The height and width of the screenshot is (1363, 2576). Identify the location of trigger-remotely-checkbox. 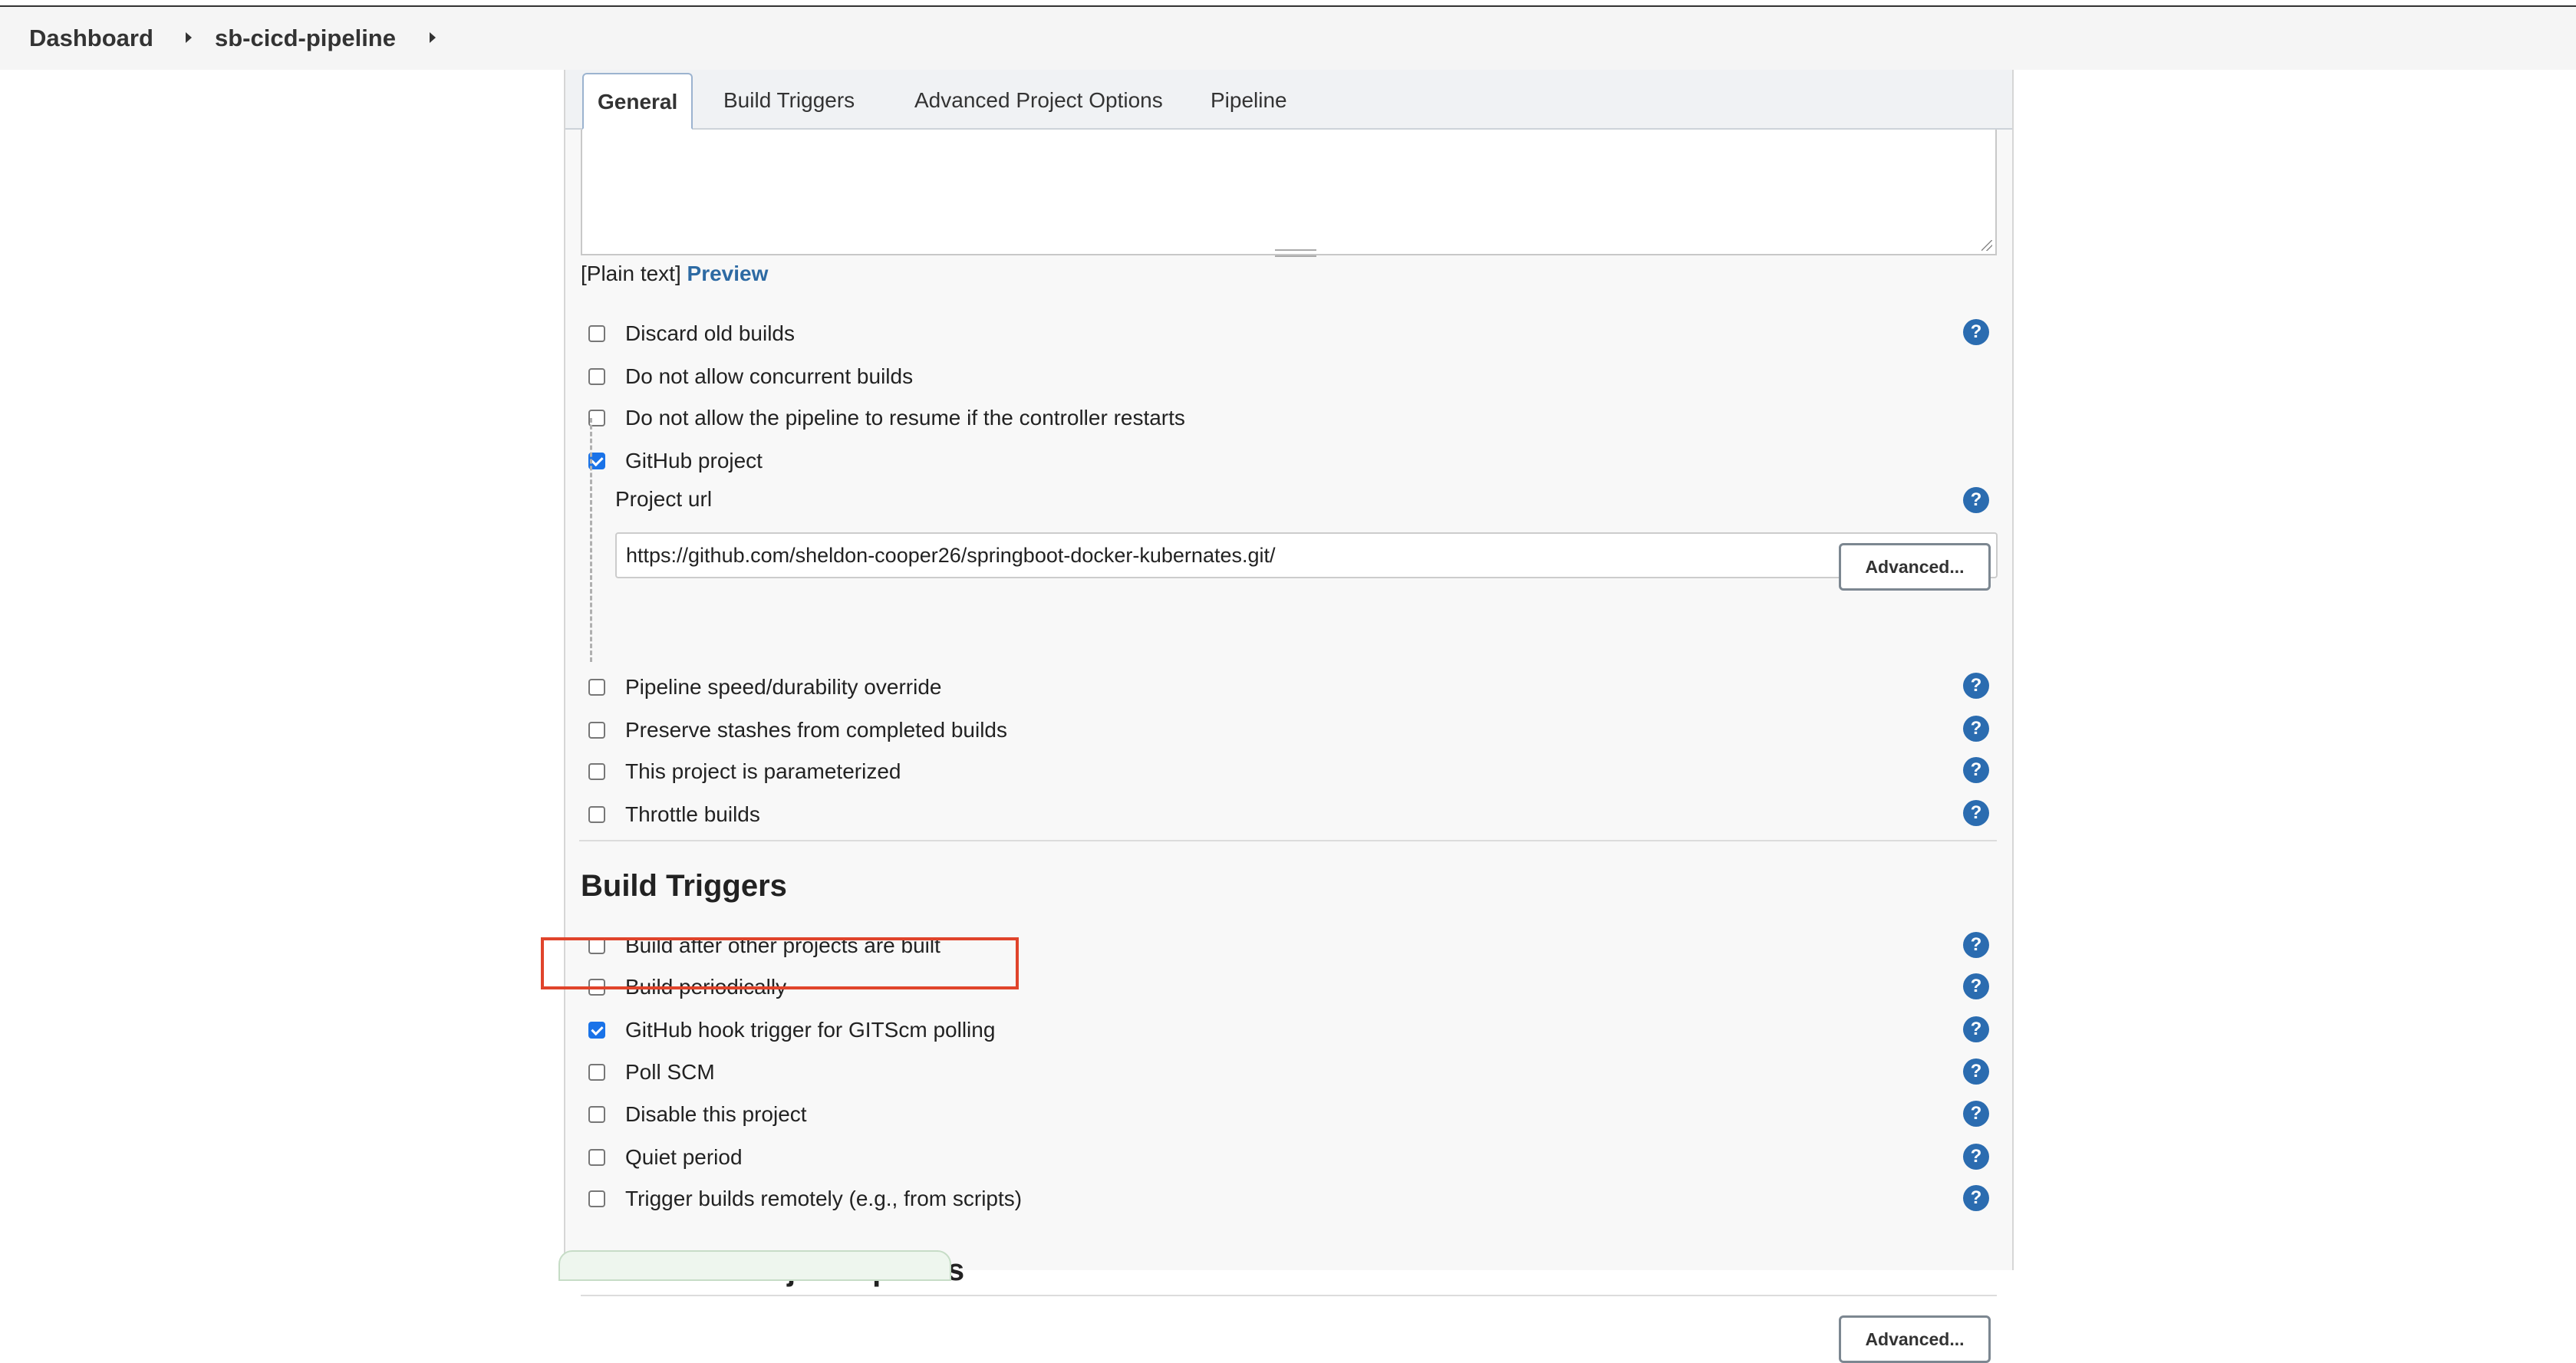
(596, 1199).